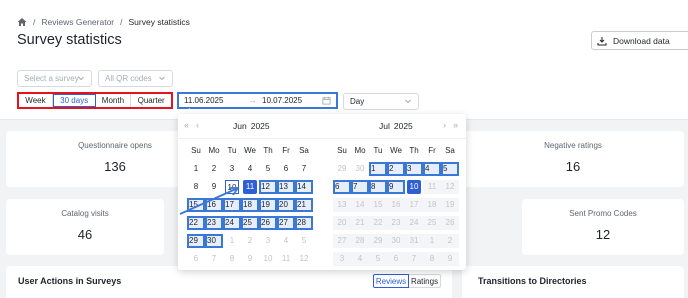  I want to click on calendar-day: 26, so click(268, 223).